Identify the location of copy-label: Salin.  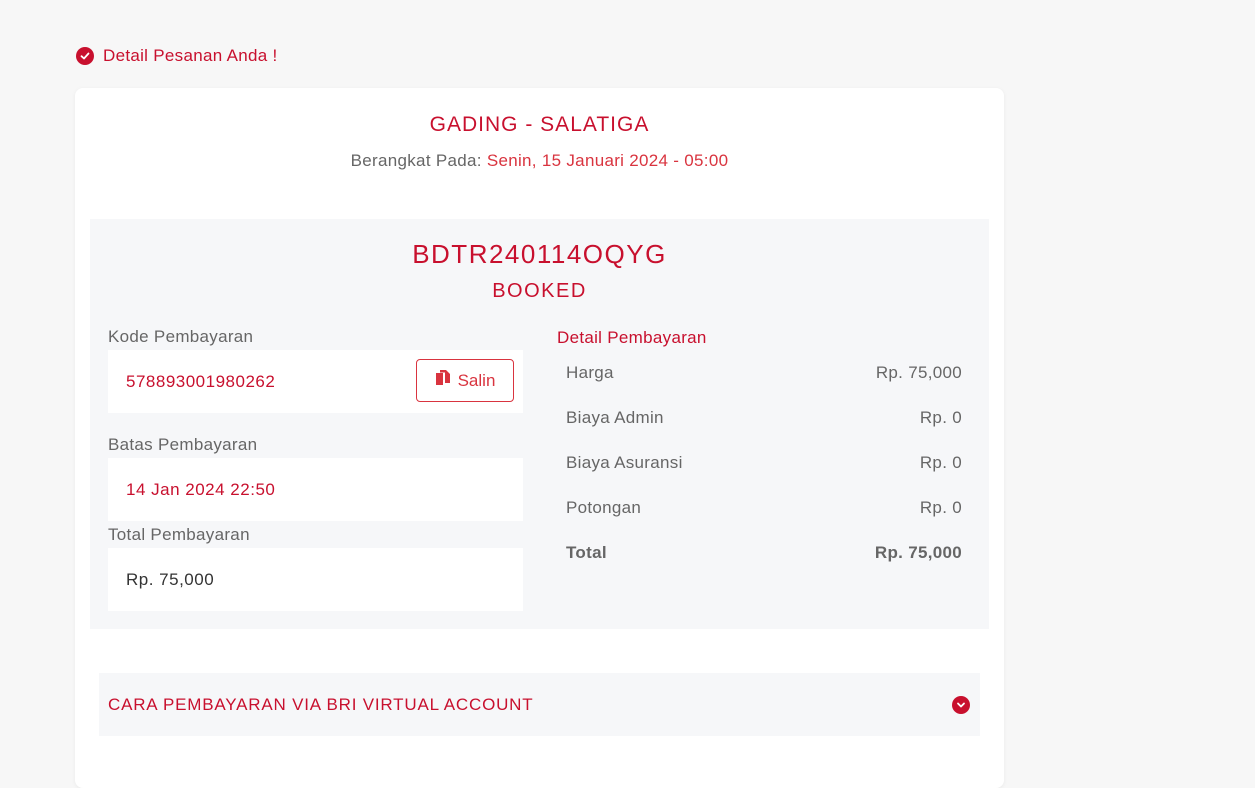
(476, 380).